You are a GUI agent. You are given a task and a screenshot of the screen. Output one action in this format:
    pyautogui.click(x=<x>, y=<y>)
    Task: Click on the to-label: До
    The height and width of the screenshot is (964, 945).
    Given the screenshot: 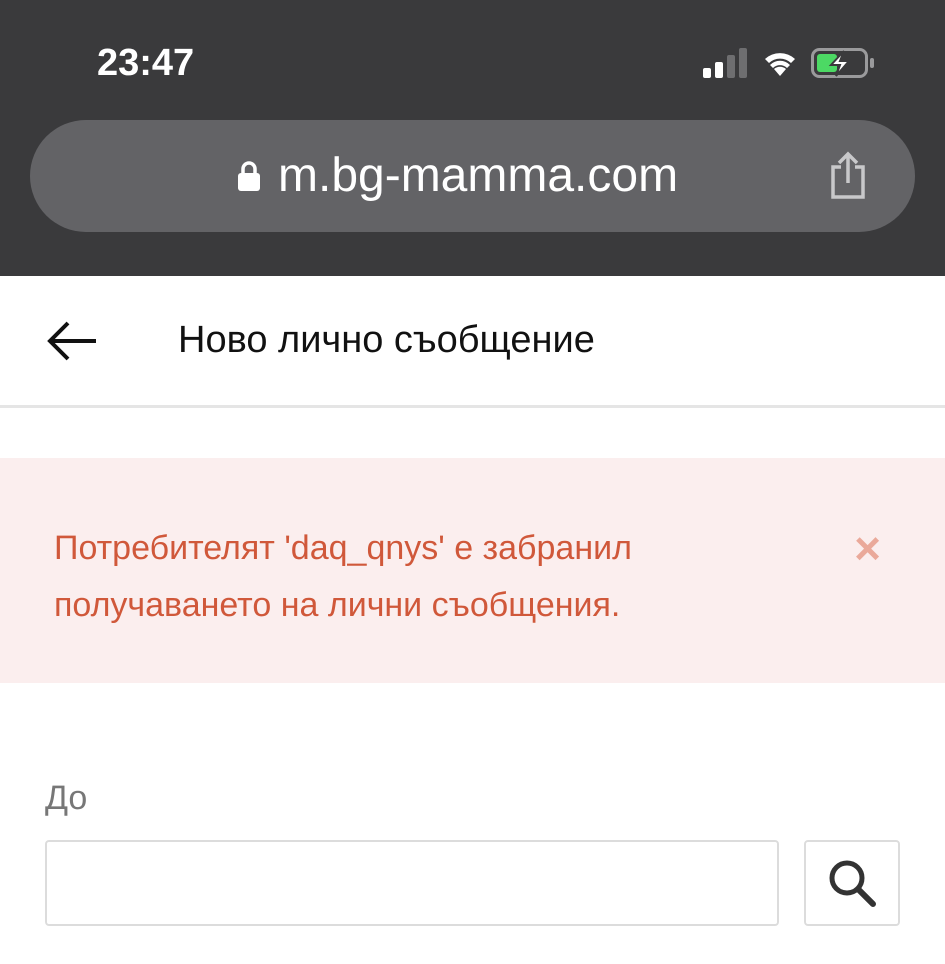 What is the action you would take?
    pyautogui.click(x=66, y=798)
    